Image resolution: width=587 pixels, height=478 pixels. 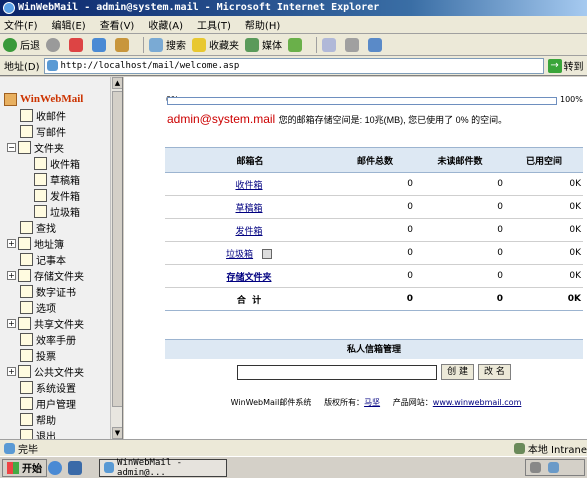 What do you see at coordinates (337, 372) in the screenshot?
I see `mailbox-name-input` at bounding box center [337, 372].